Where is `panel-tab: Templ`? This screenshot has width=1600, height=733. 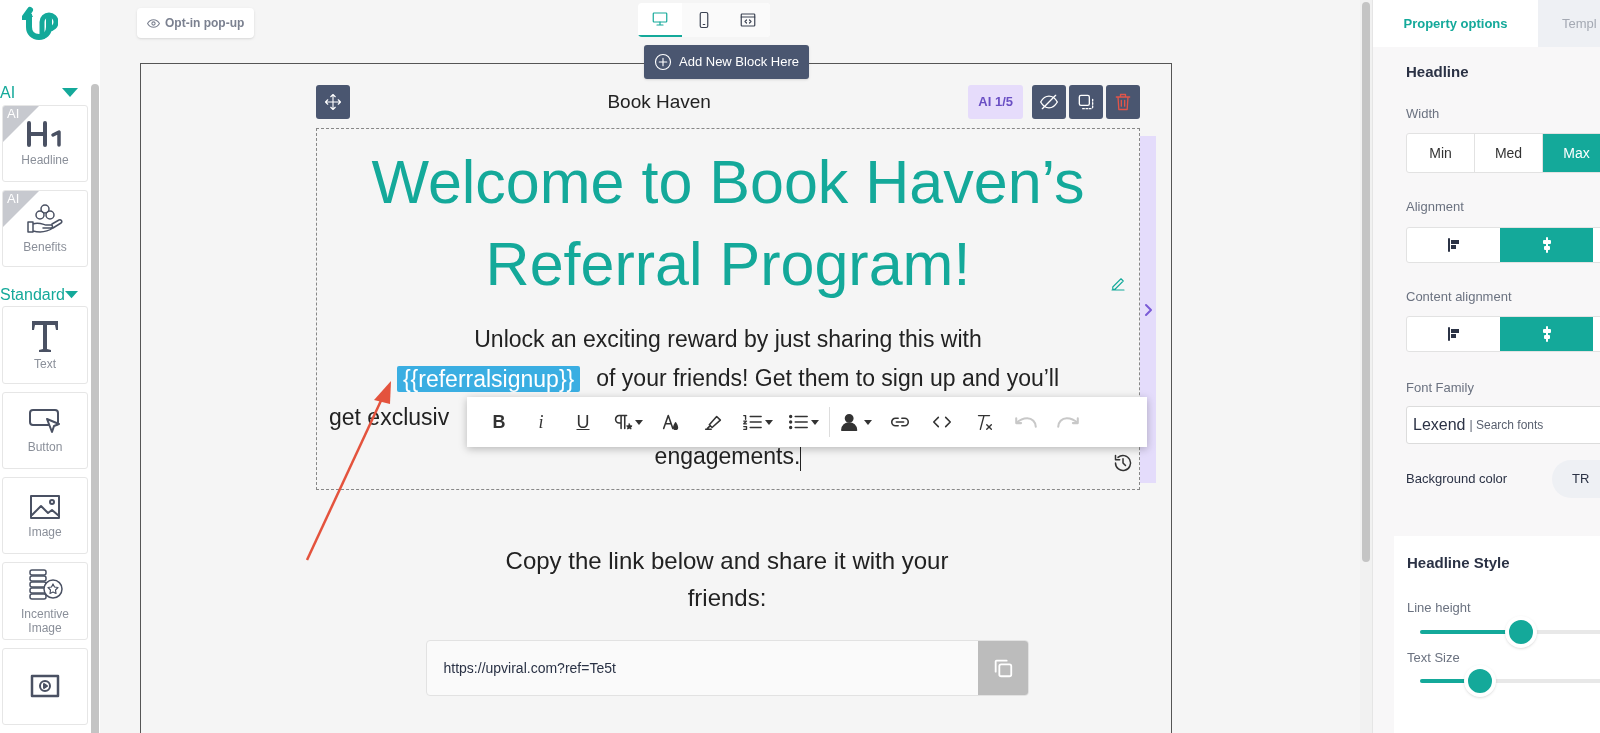
panel-tab: Templ is located at coordinates (1569, 23).